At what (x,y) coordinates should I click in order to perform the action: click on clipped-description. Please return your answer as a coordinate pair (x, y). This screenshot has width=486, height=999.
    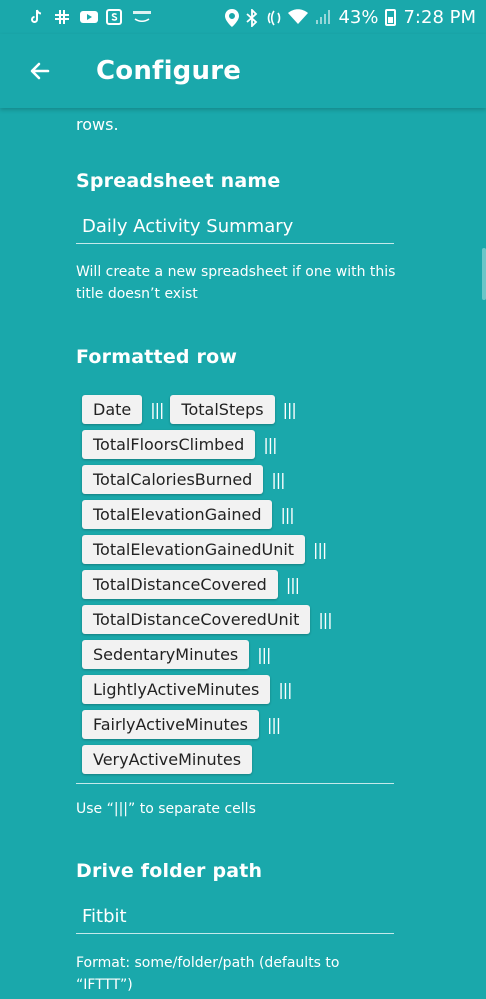
    Looking at the image, I should click on (236, 110).